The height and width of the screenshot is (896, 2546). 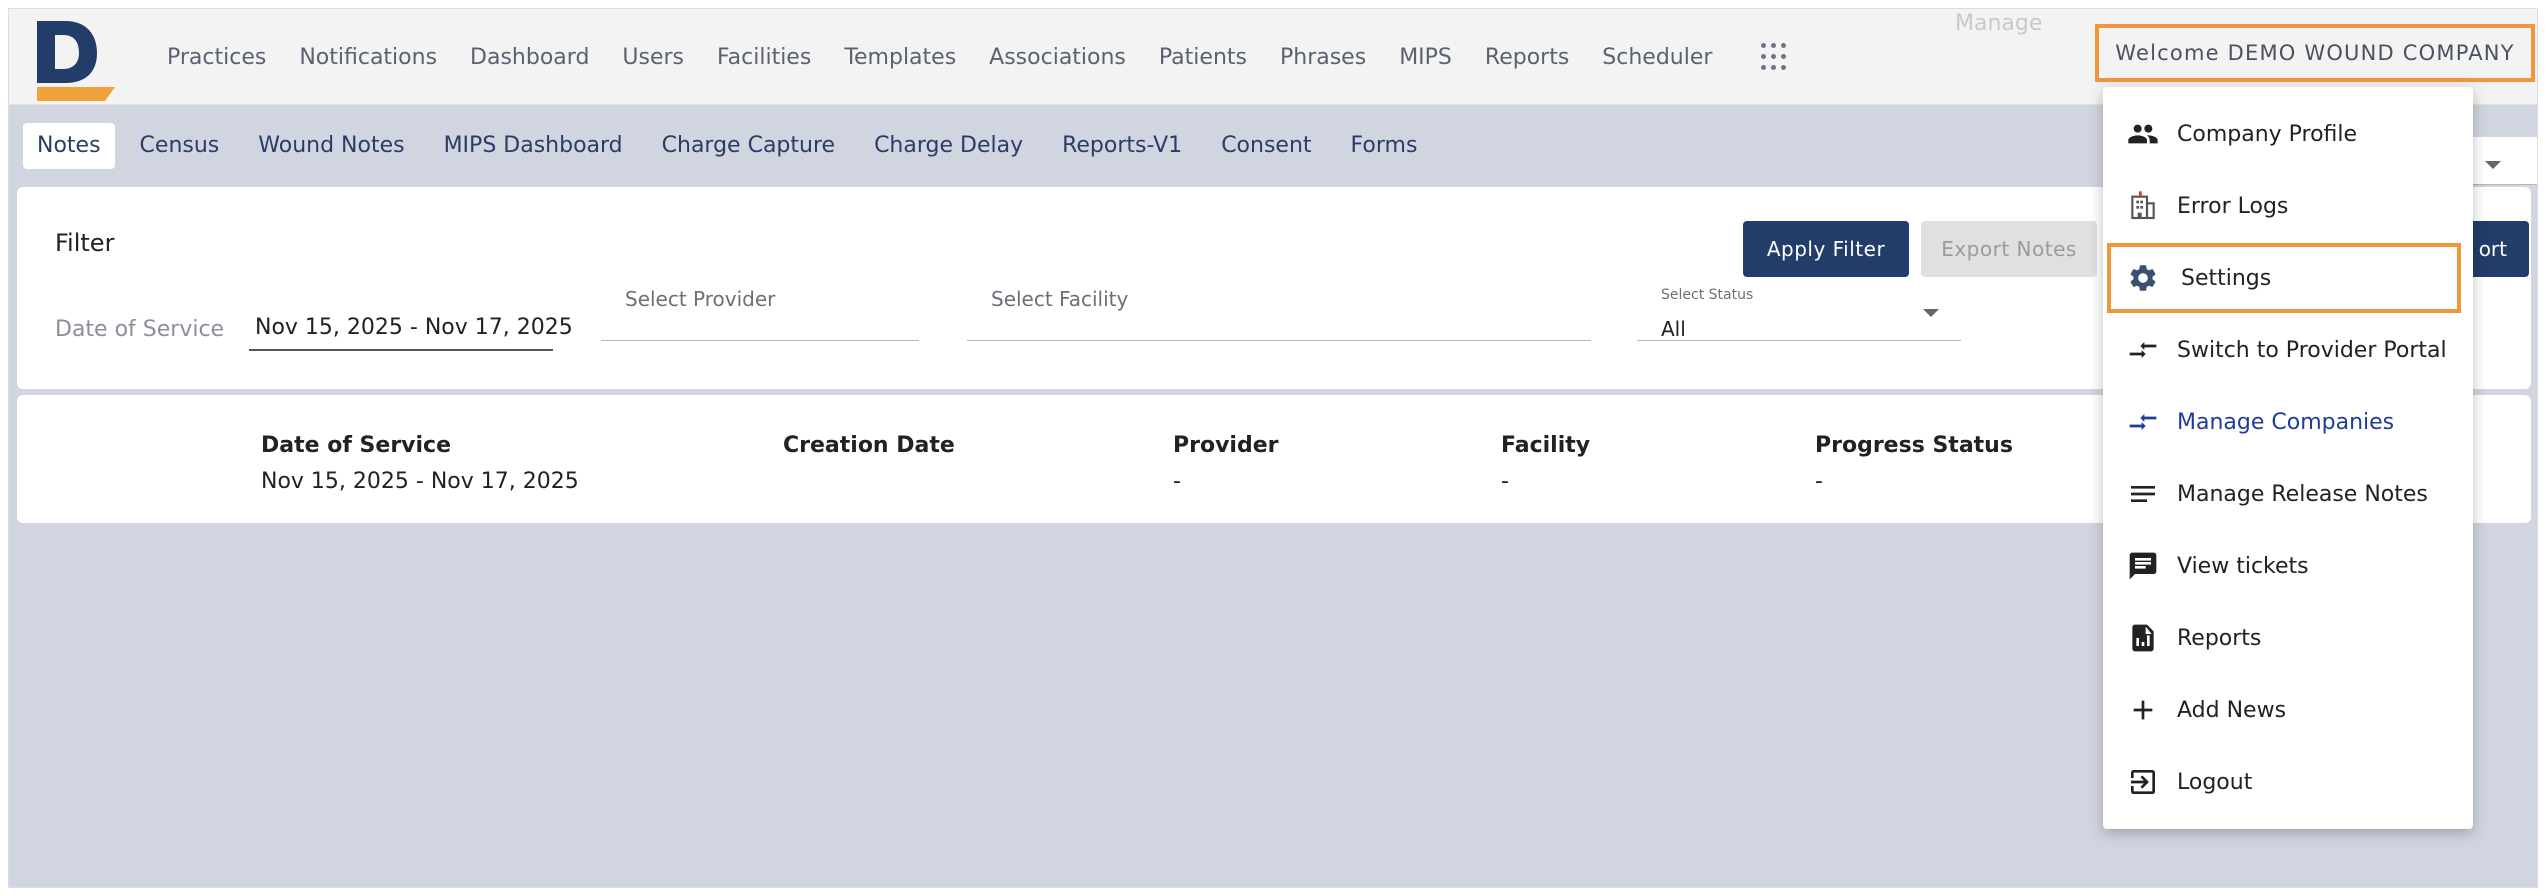 What do you see at coordinates (1057, 57) in the screenshot?
I see `nav-associations: Associations` at bounding box center [1057, 57].